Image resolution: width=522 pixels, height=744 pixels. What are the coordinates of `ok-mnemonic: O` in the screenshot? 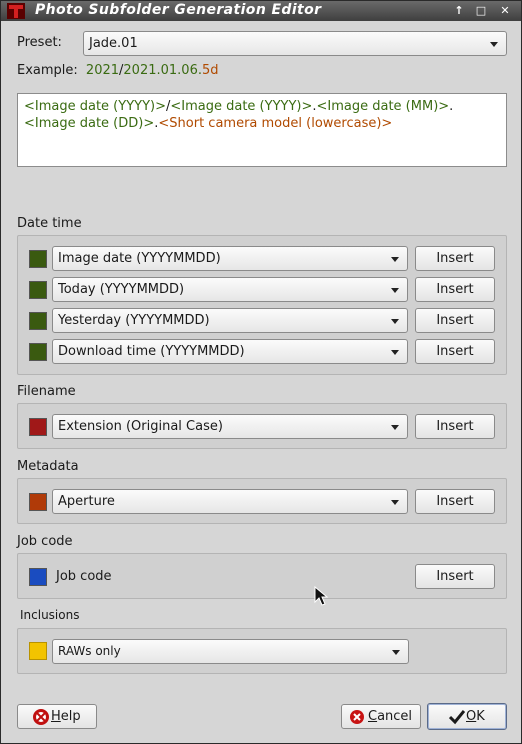 It's located at (471, 716).